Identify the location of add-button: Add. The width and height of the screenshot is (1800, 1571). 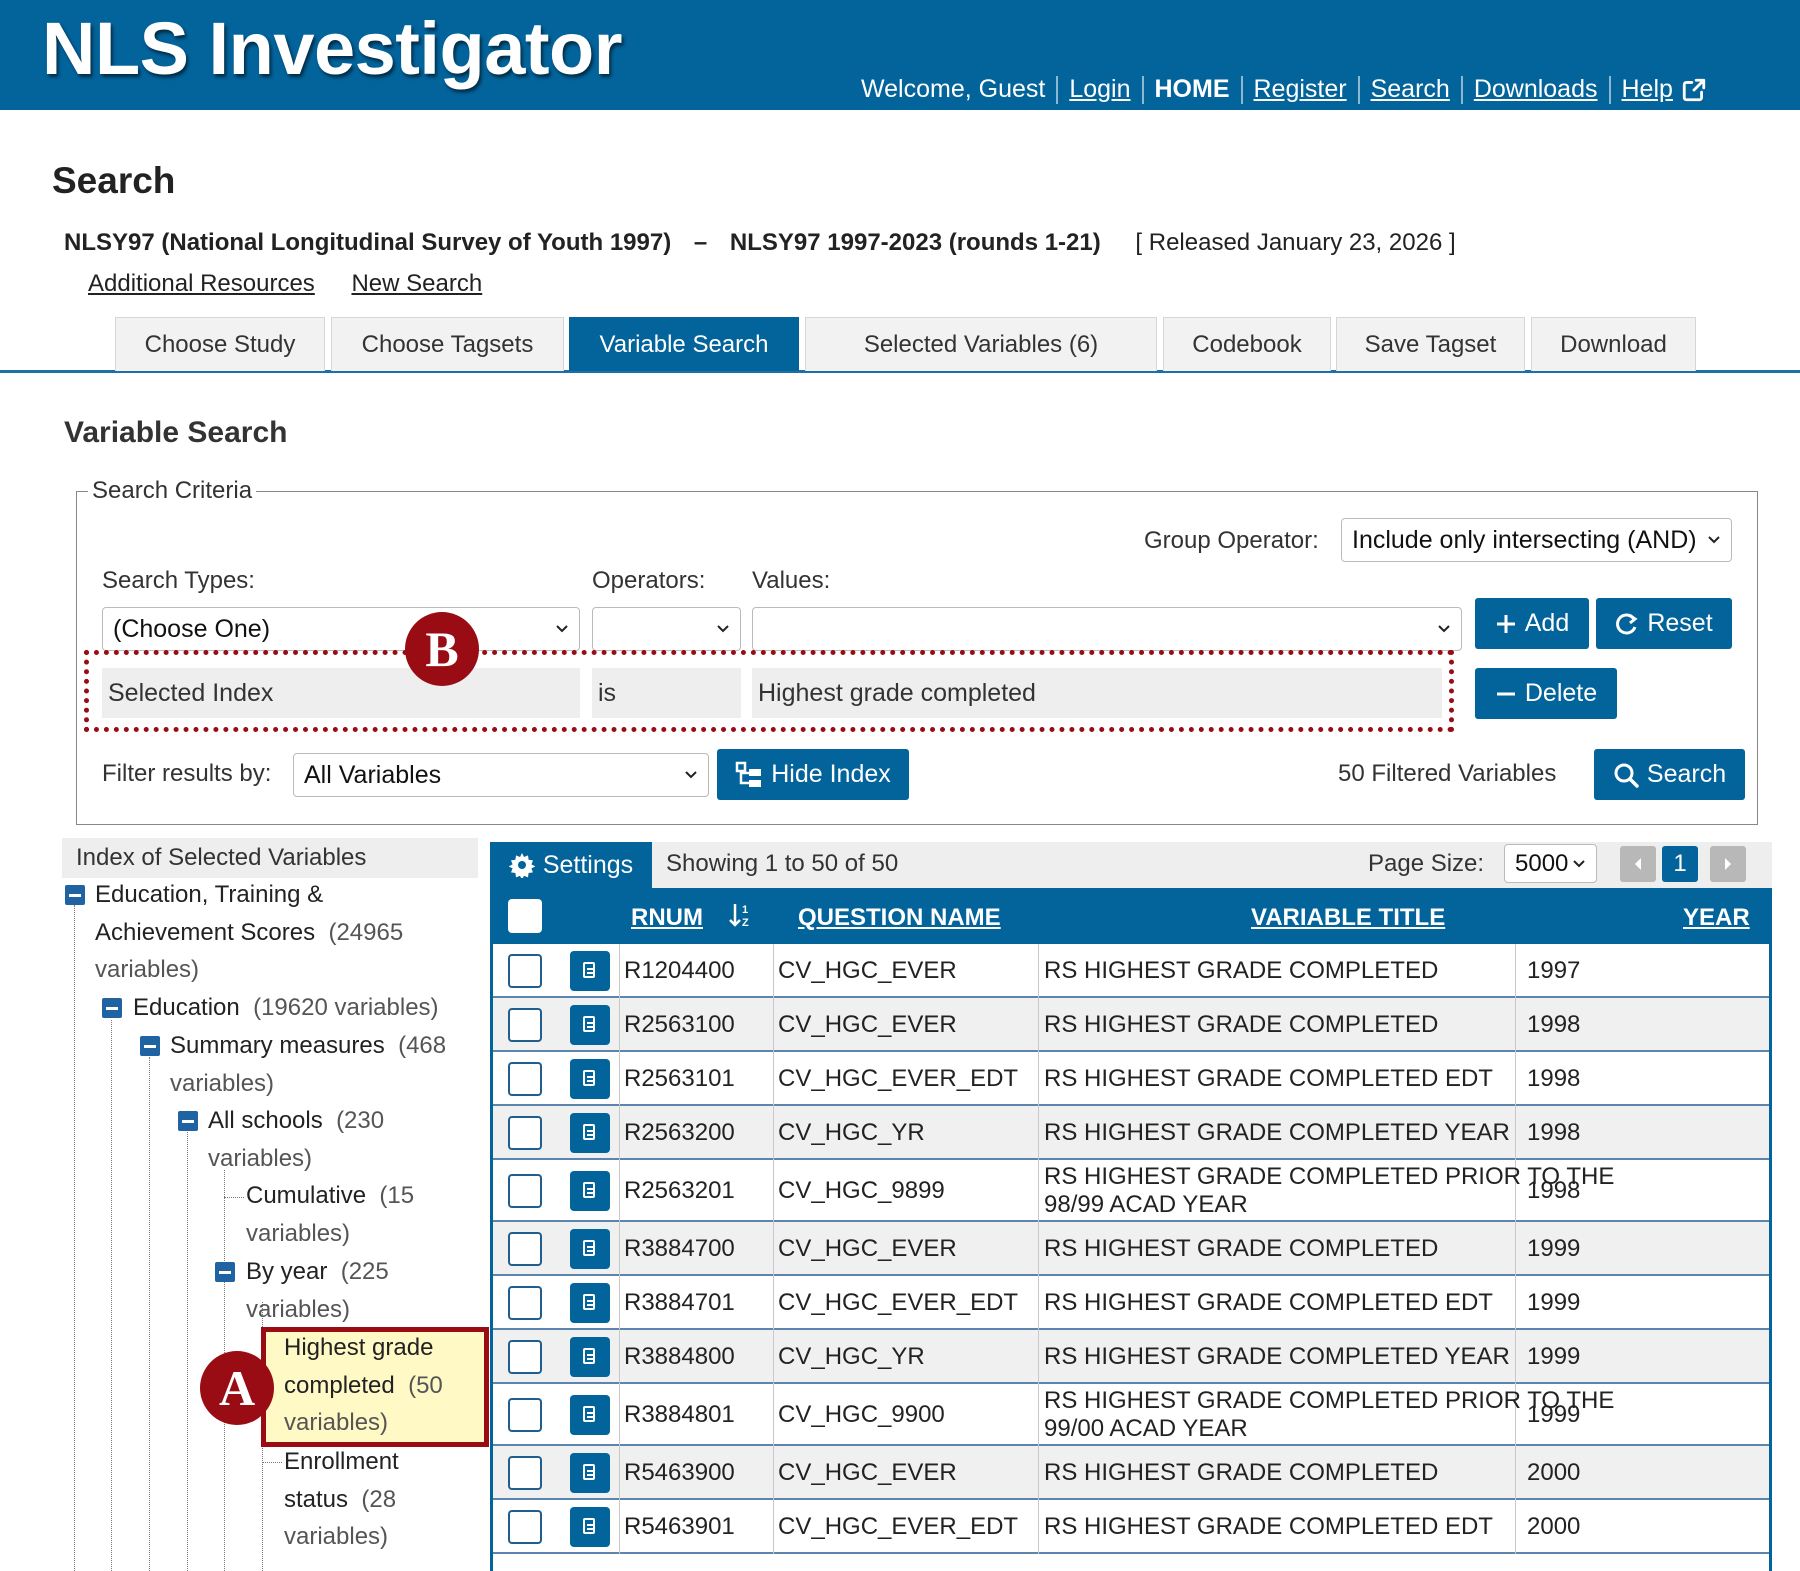
(1532, 623).